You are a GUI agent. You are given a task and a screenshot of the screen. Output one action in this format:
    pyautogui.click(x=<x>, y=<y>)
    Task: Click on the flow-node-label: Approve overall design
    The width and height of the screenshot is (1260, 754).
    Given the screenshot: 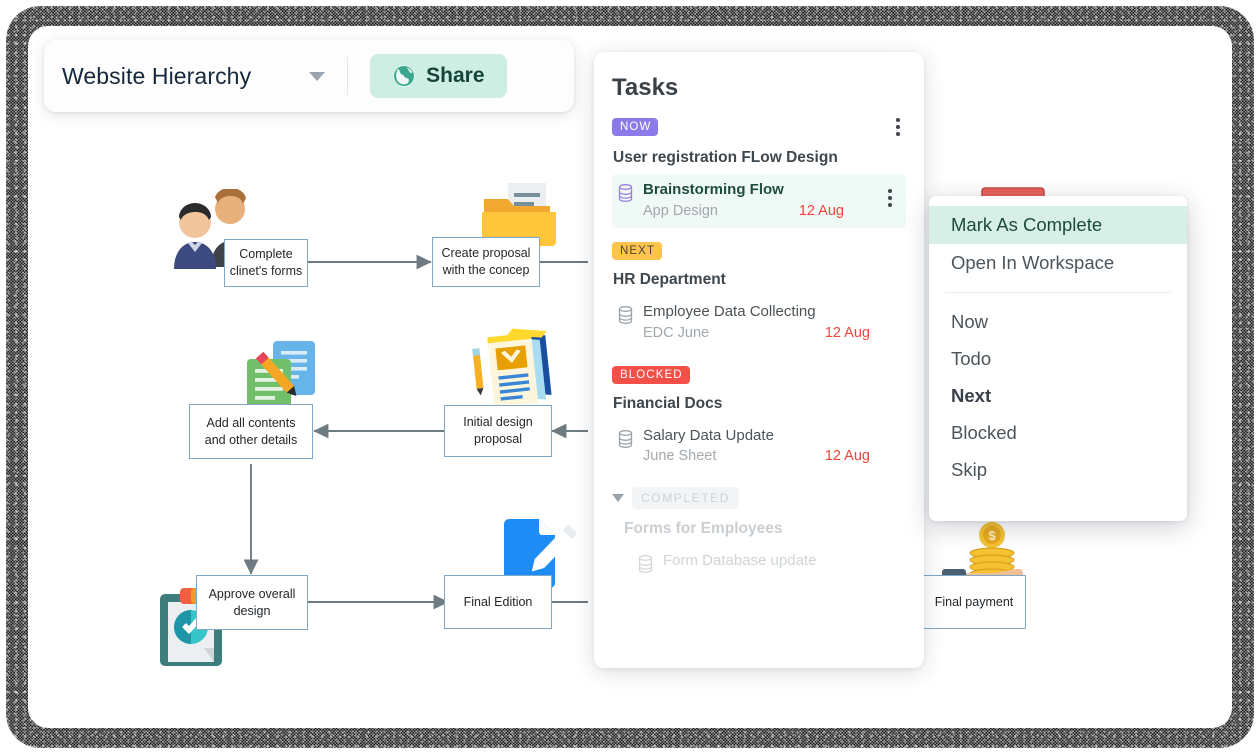 What is the action you would take?
    pyautogui.click(x=252, y=602)
    